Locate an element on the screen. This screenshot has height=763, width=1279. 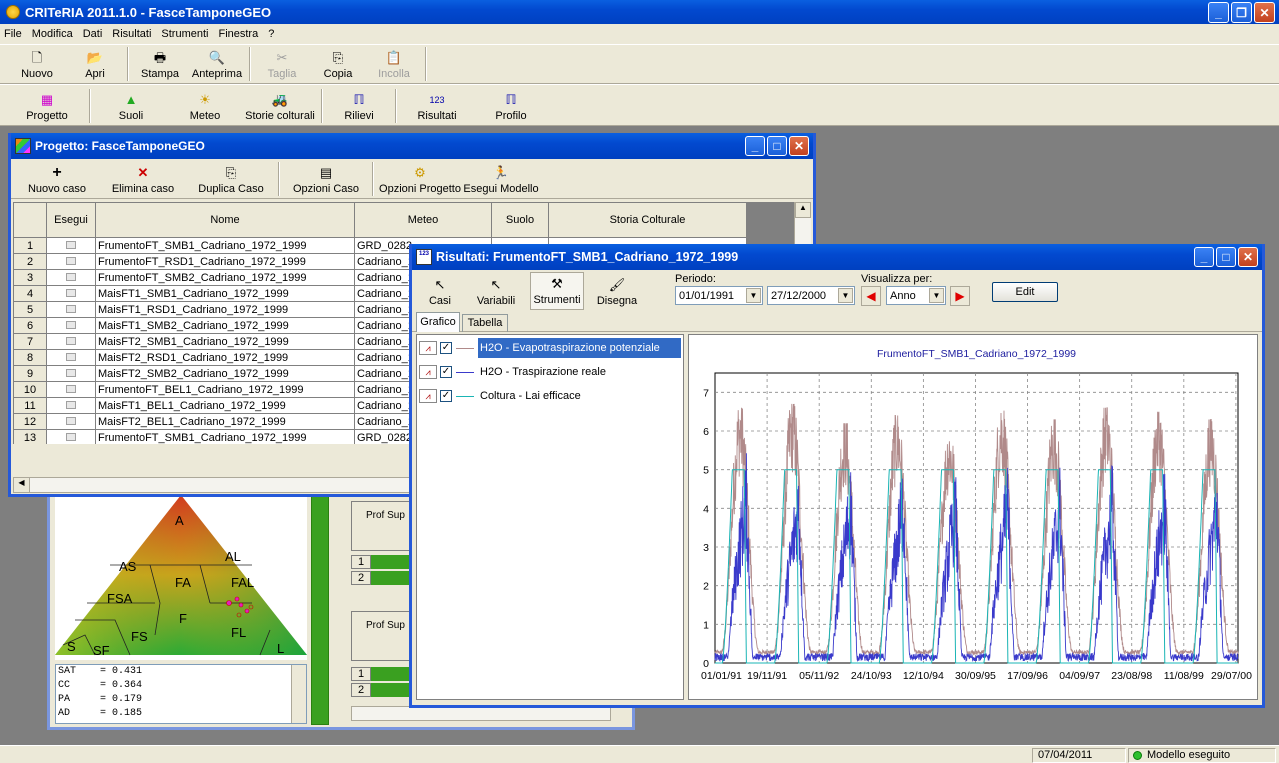
disegna-button: 🖌 Disegna is located at coordinates (617, 291).